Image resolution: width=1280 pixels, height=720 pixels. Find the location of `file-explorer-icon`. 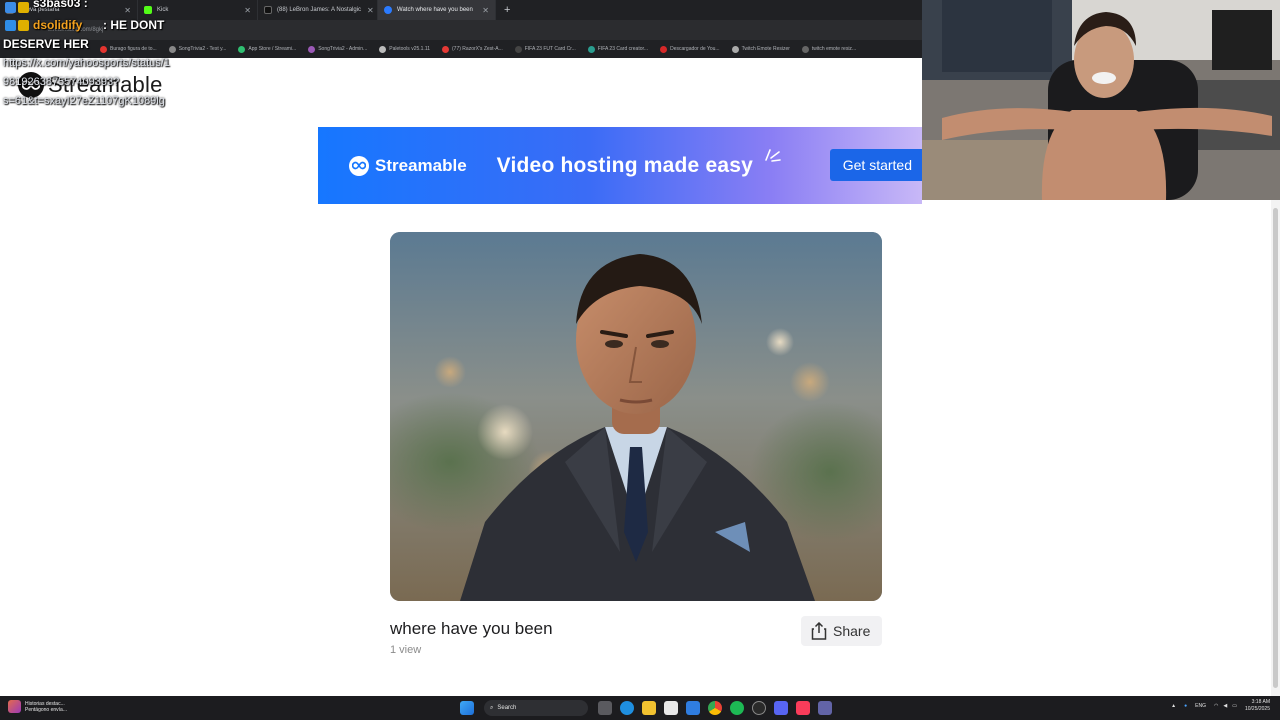

file-explorer-icon is located at coordinates (649, 708).